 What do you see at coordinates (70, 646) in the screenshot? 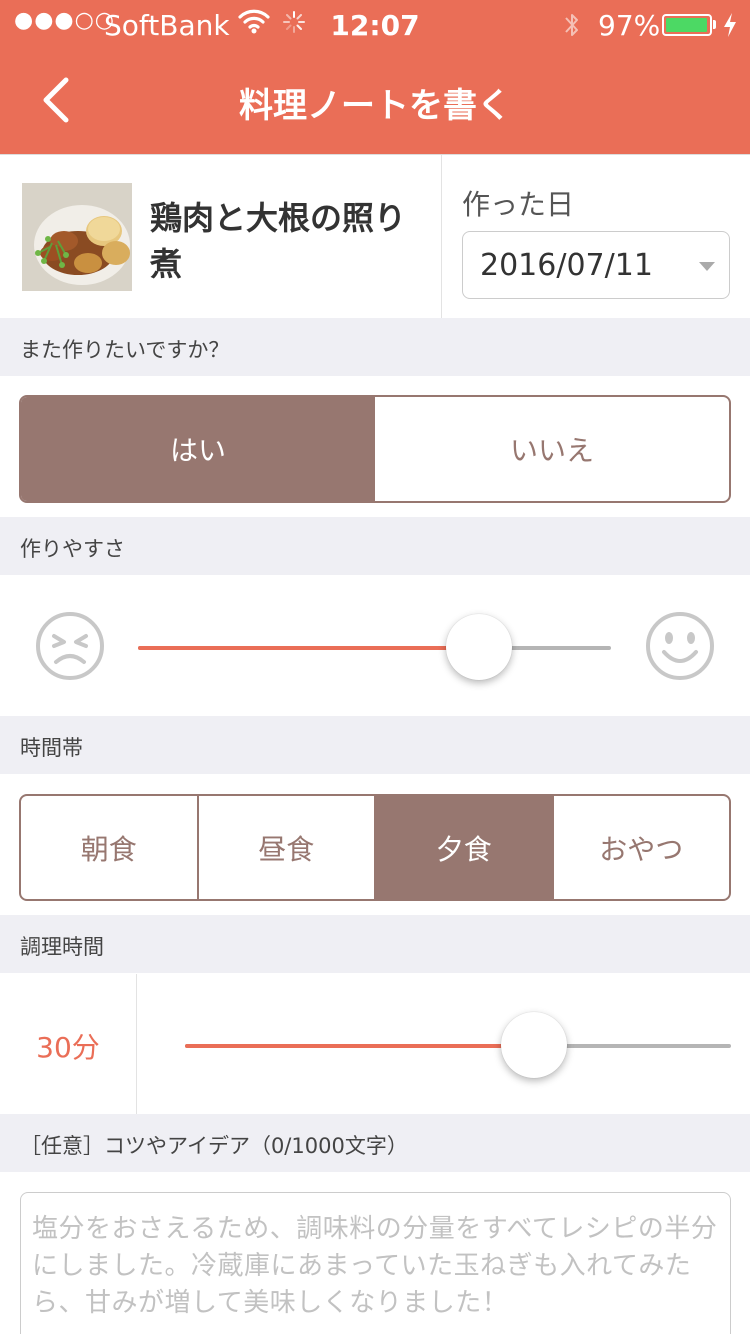
I see `unhappy-face-icon` at bounding box center [70, 646].